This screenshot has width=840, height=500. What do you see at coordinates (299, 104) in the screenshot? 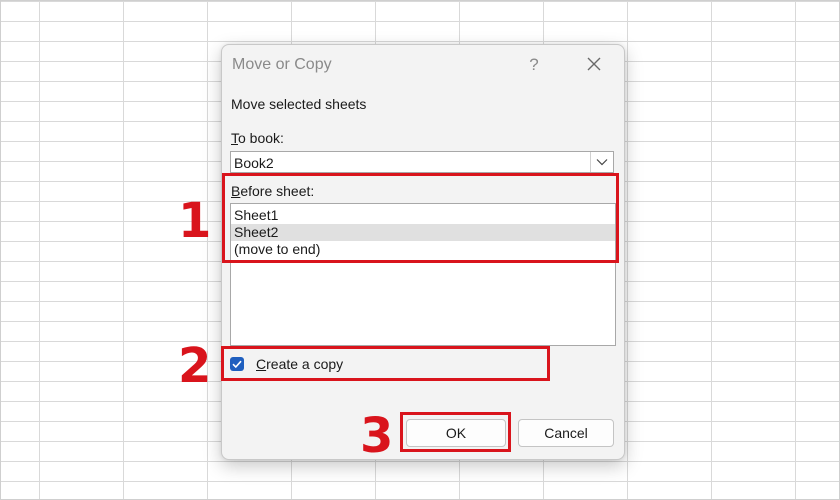
I see `dialog-subtitle: Move selected sheets` at bounding box center [299, 104].